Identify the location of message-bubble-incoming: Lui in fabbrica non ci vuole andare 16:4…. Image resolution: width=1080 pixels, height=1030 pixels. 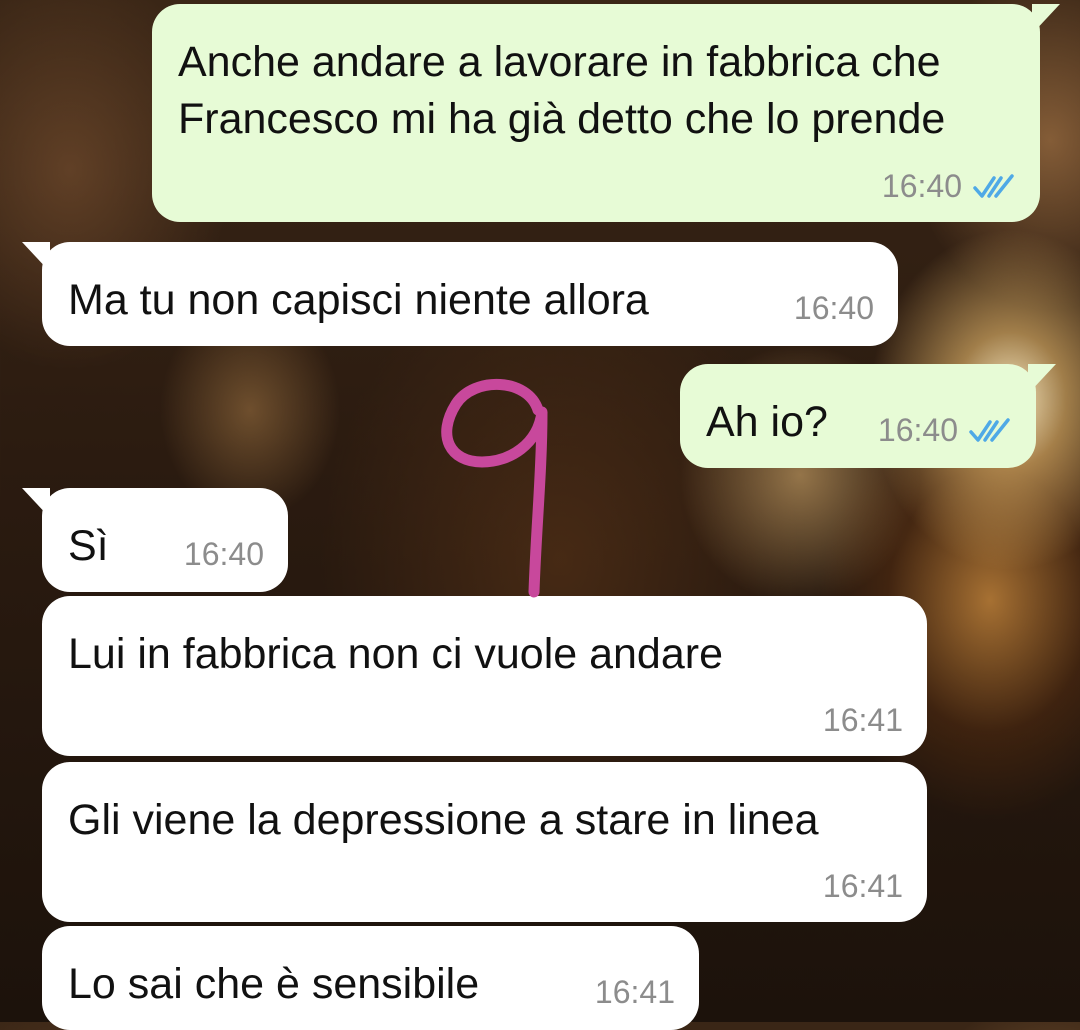
(484, 676).